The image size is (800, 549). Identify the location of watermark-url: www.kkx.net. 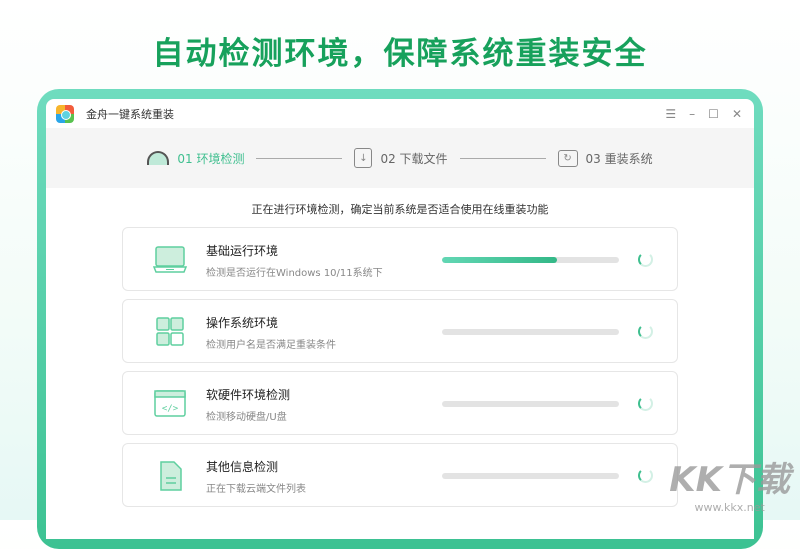
(729, 507).